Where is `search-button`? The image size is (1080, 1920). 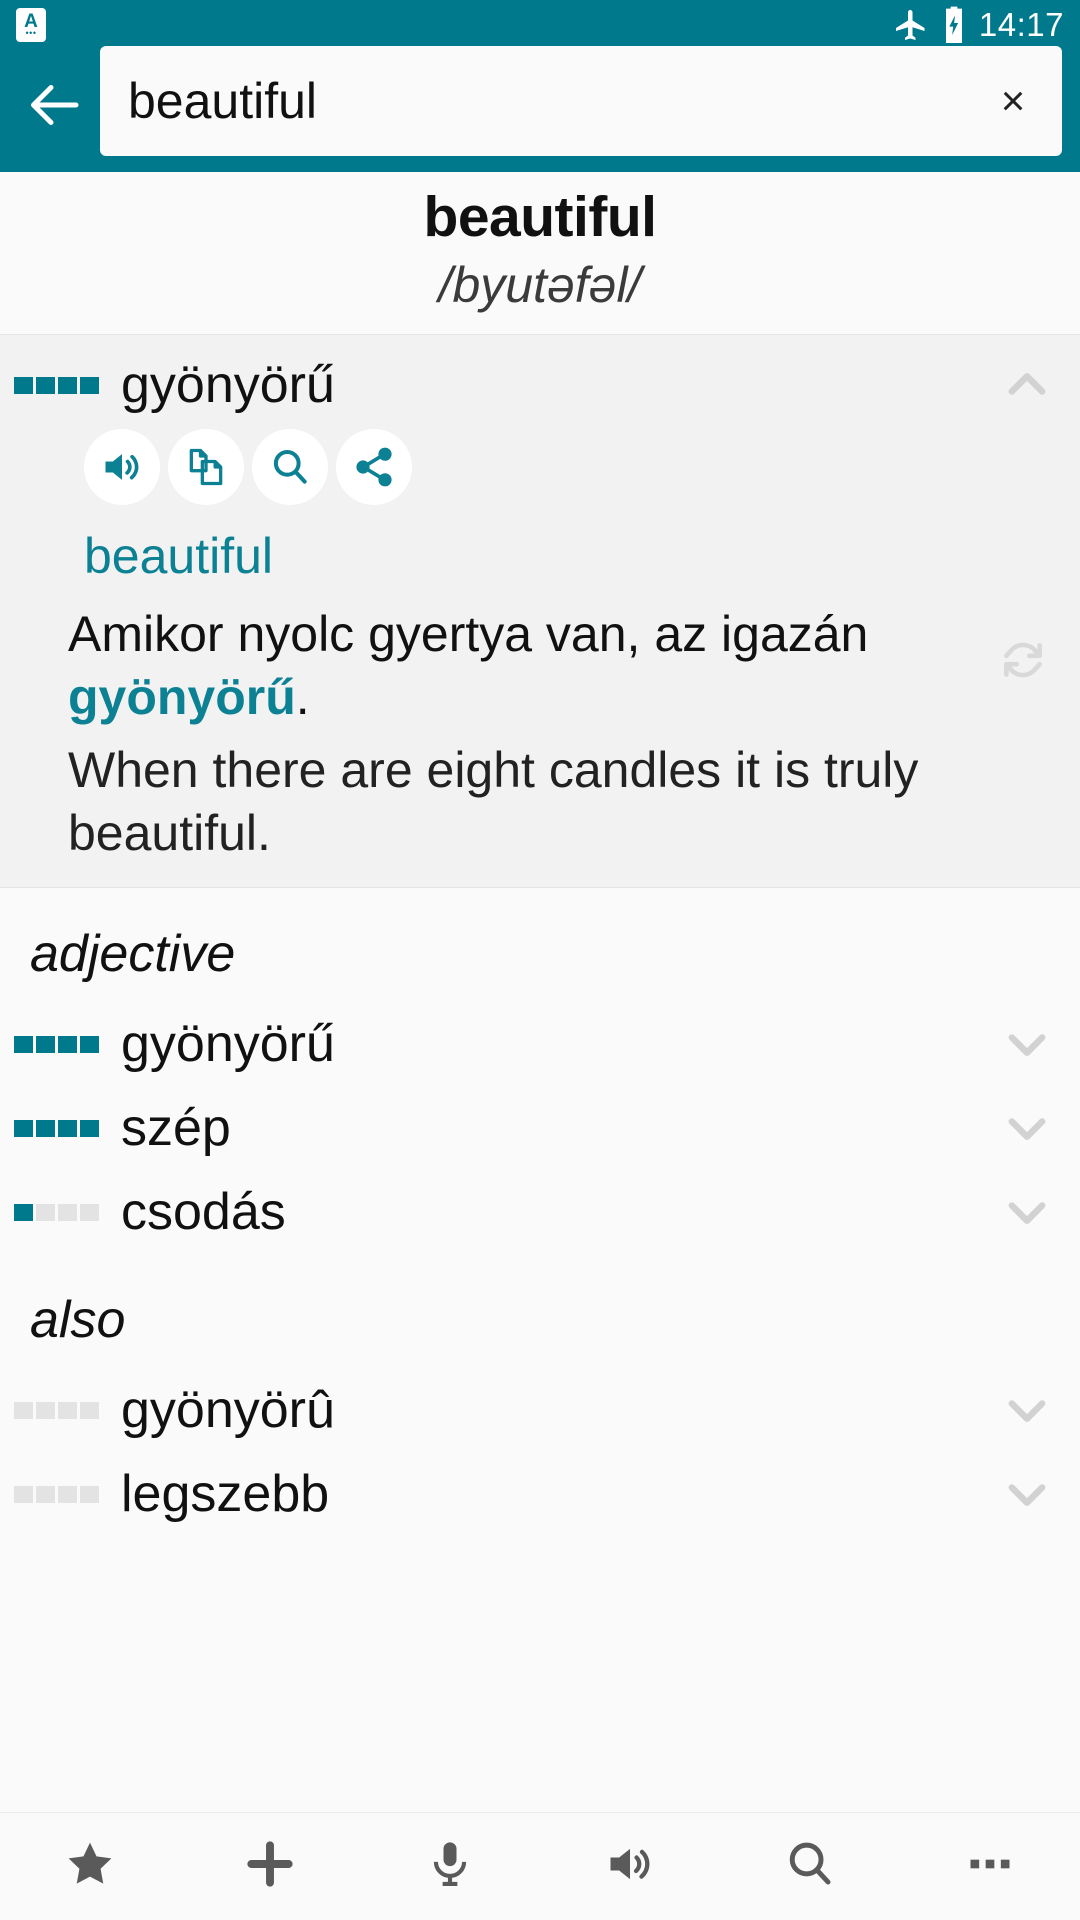 search-button is located at coordinates (810, 1867).